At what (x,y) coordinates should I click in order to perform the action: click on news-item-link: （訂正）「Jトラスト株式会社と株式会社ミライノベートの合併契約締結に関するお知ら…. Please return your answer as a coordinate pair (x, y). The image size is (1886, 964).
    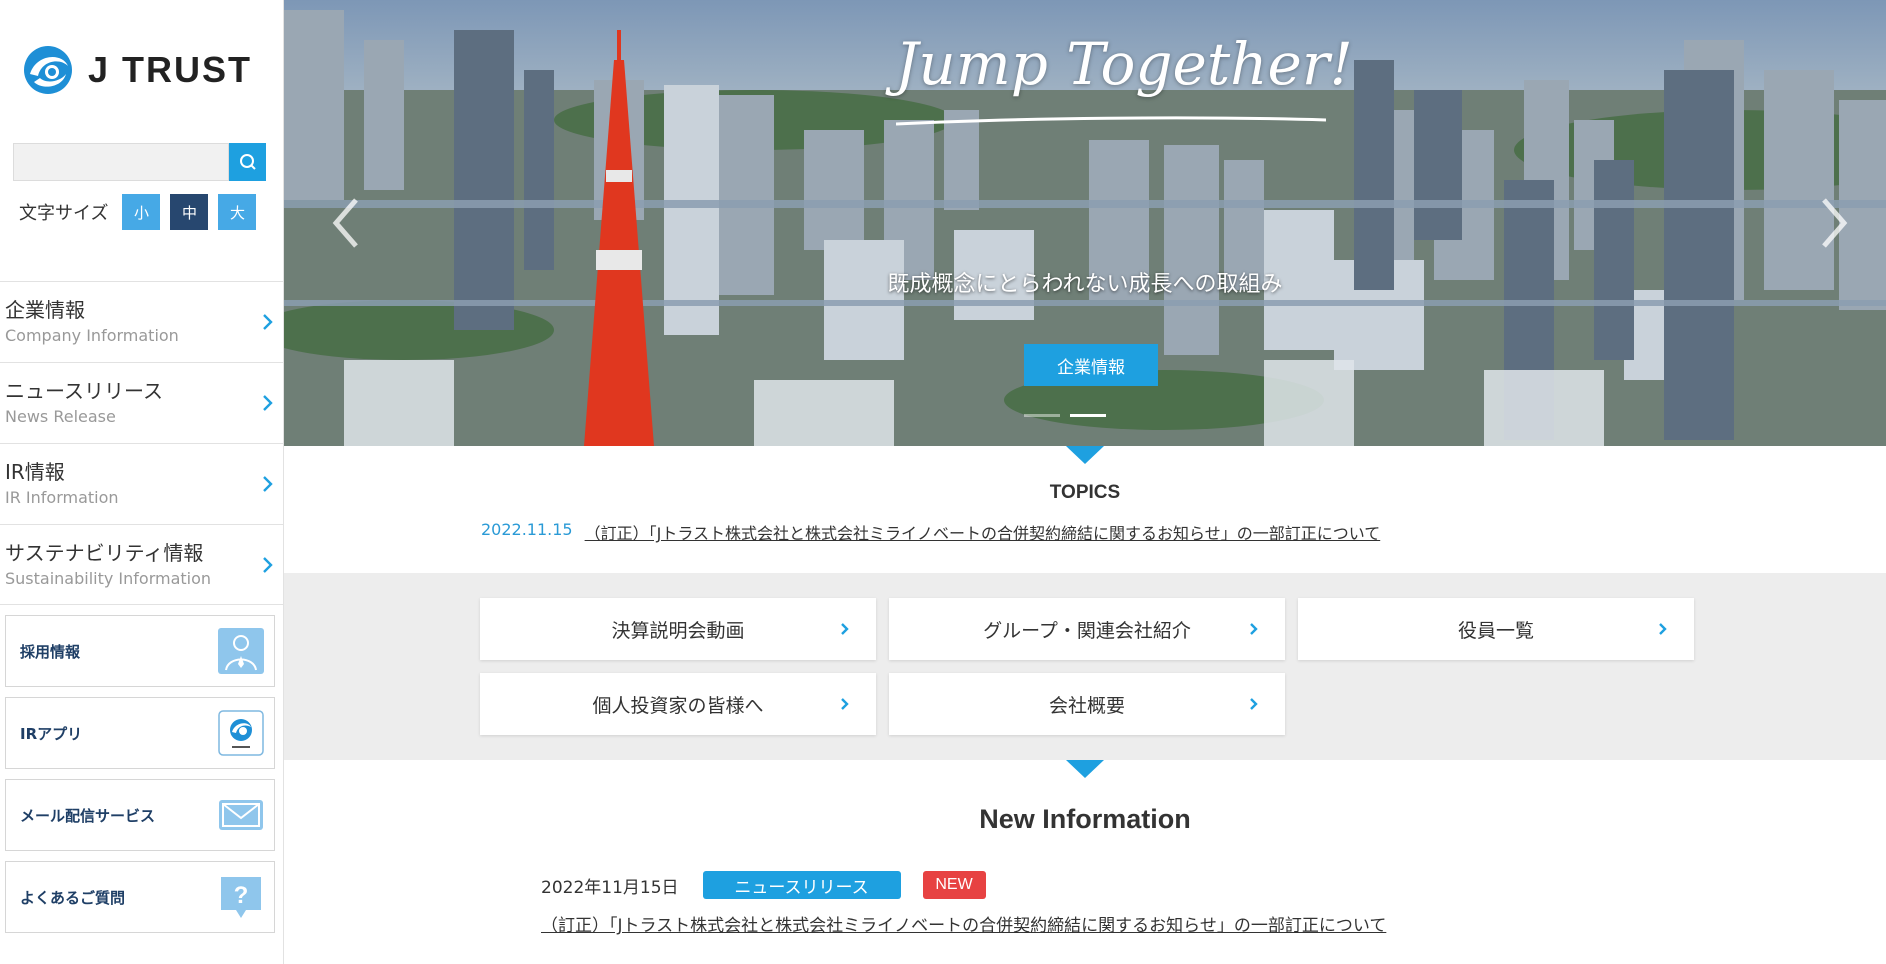
    Looking at the image, I should click on (963, 923).